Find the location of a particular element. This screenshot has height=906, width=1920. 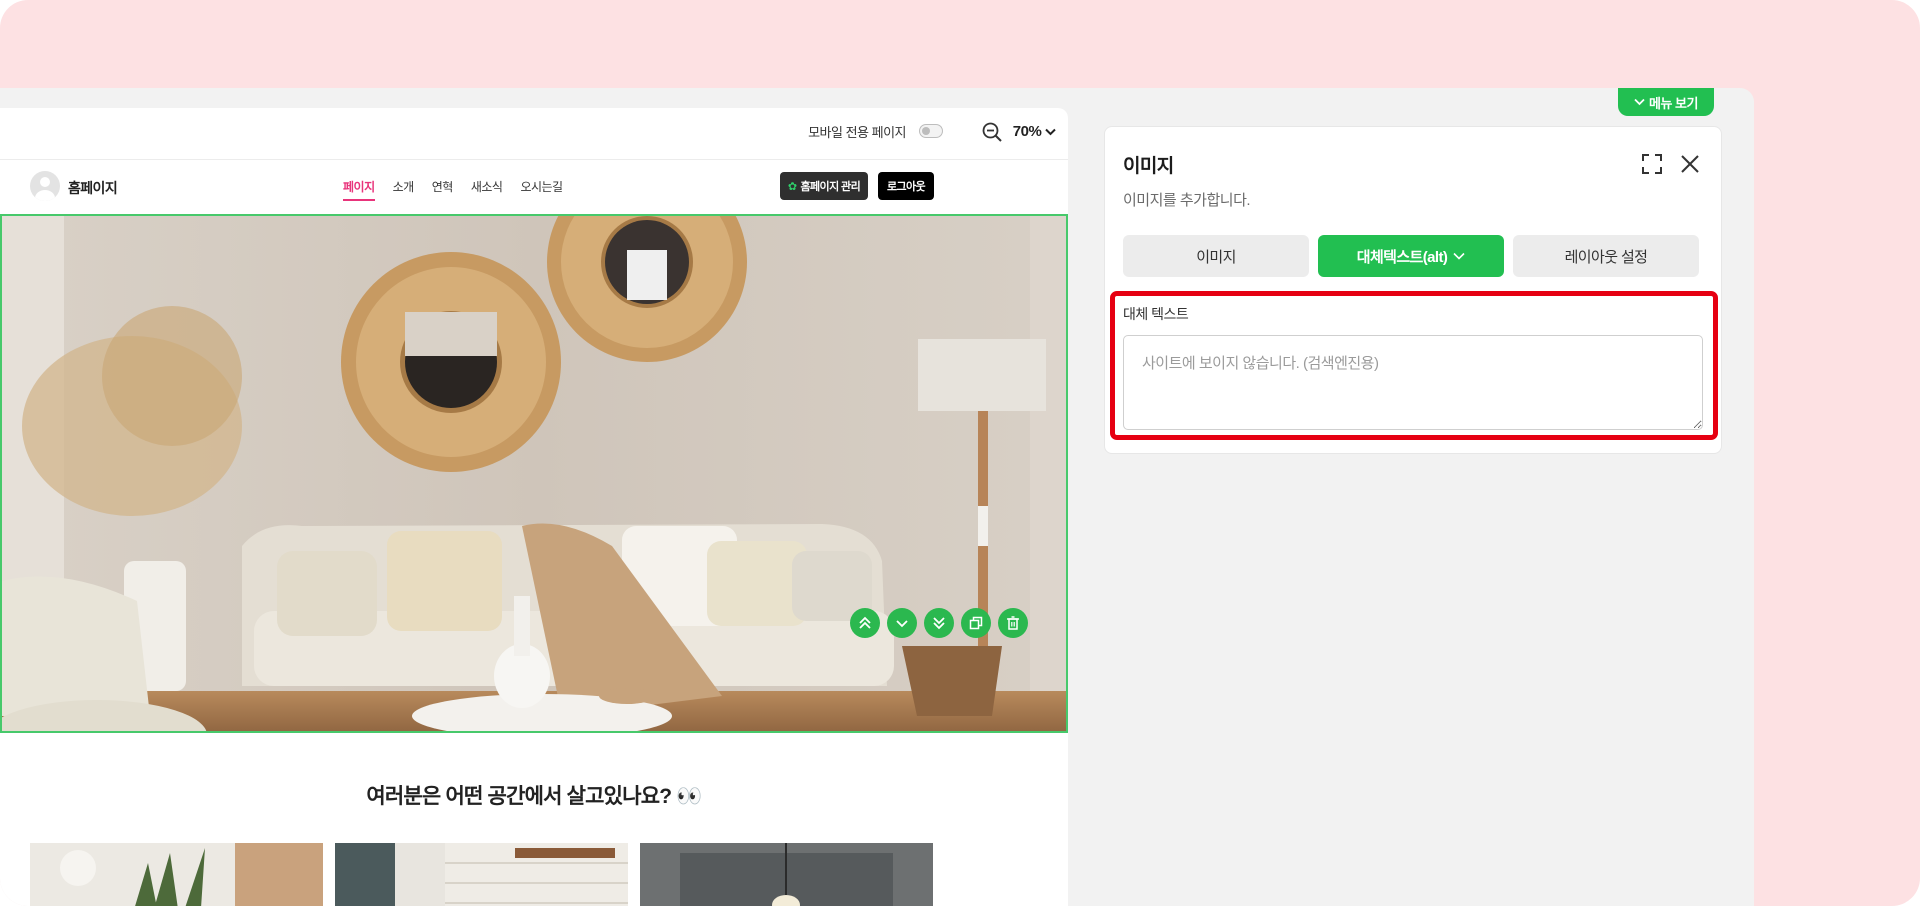

move-bottom-icon is located at coordinates (939, 623).